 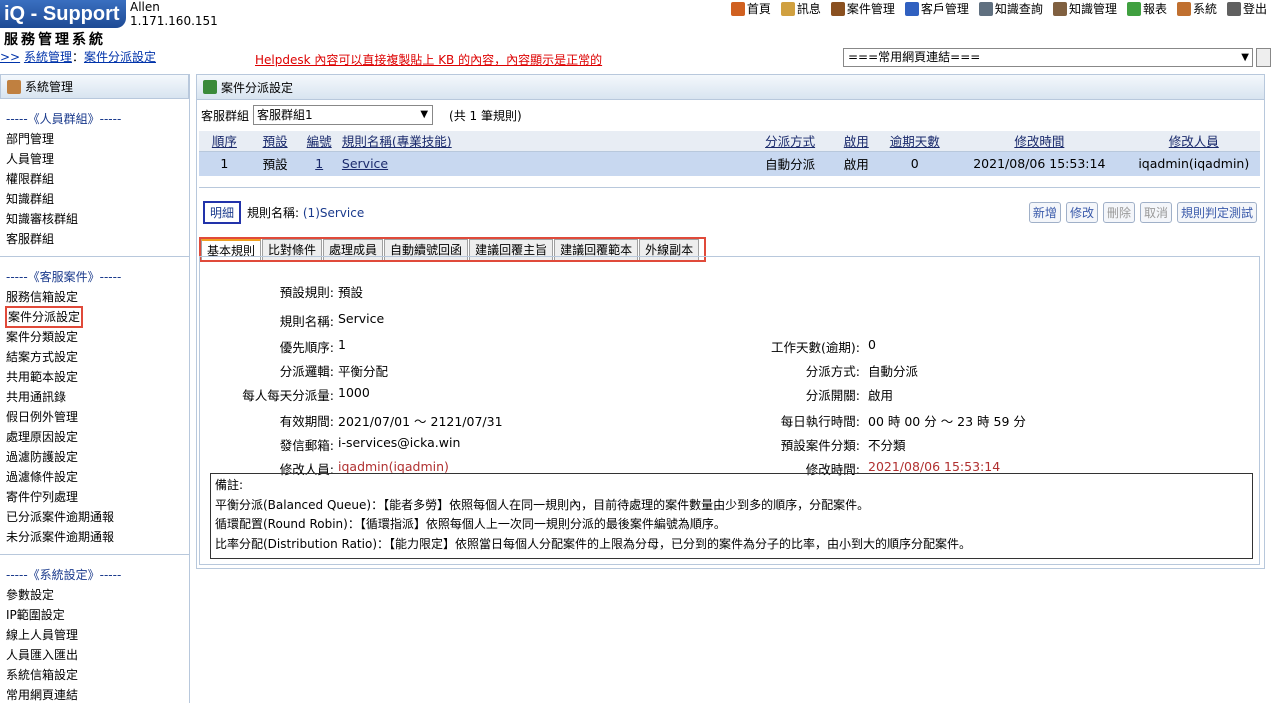 I want to click on sidebar-item: 結案方式設定, so click(x=94, y=357).